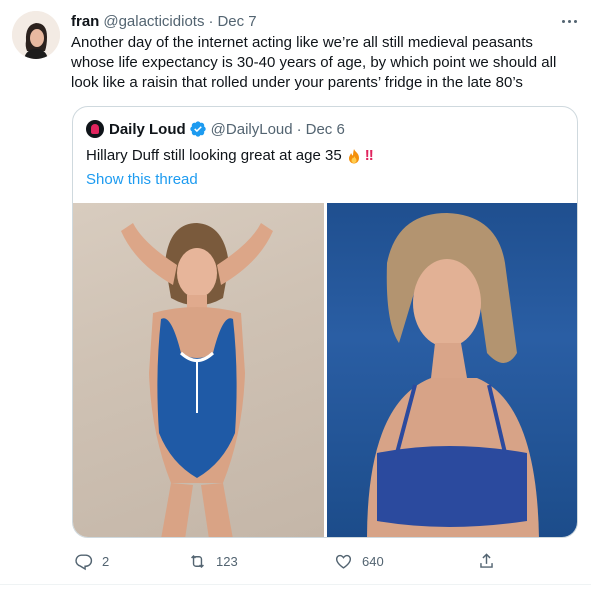 The image size is (591, 592). Describe the element at coordinates (236, 21) in the screenshot. I see `tweet-date: Dec 7` at that location.